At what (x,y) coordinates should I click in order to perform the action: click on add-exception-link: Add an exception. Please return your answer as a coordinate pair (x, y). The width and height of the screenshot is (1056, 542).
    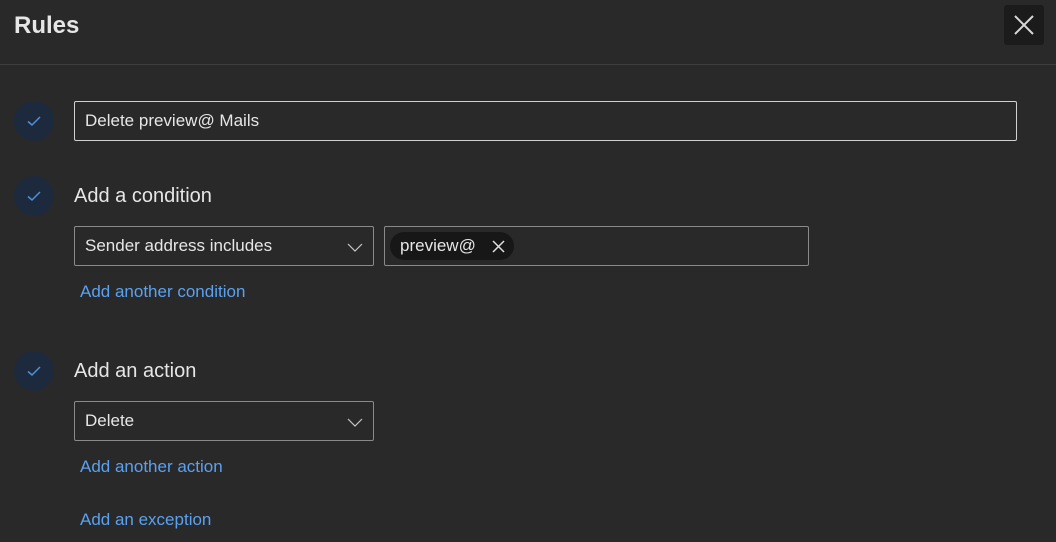
    Looking at the image, I should click on (145, 520).